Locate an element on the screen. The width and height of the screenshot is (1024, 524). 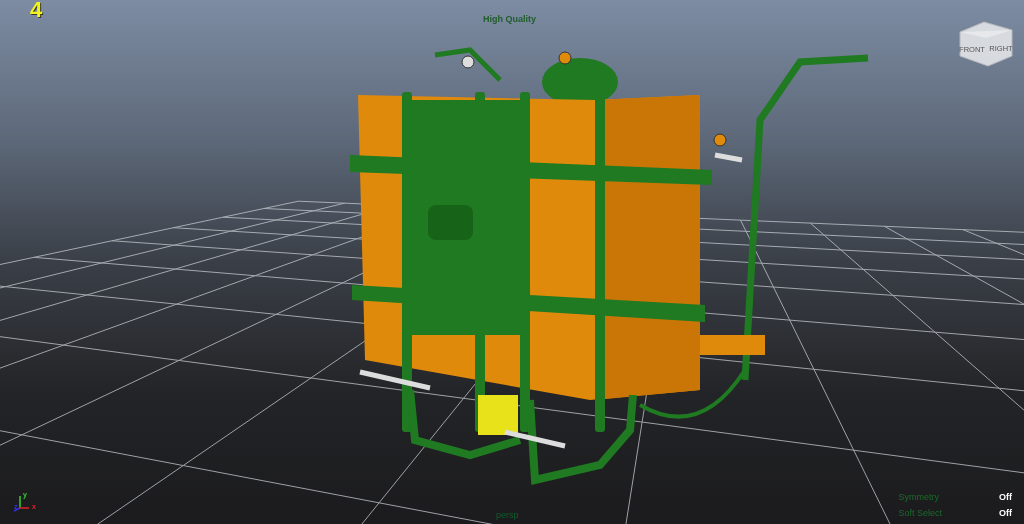
frame-number: 4 is located at coordinates (36, 11).